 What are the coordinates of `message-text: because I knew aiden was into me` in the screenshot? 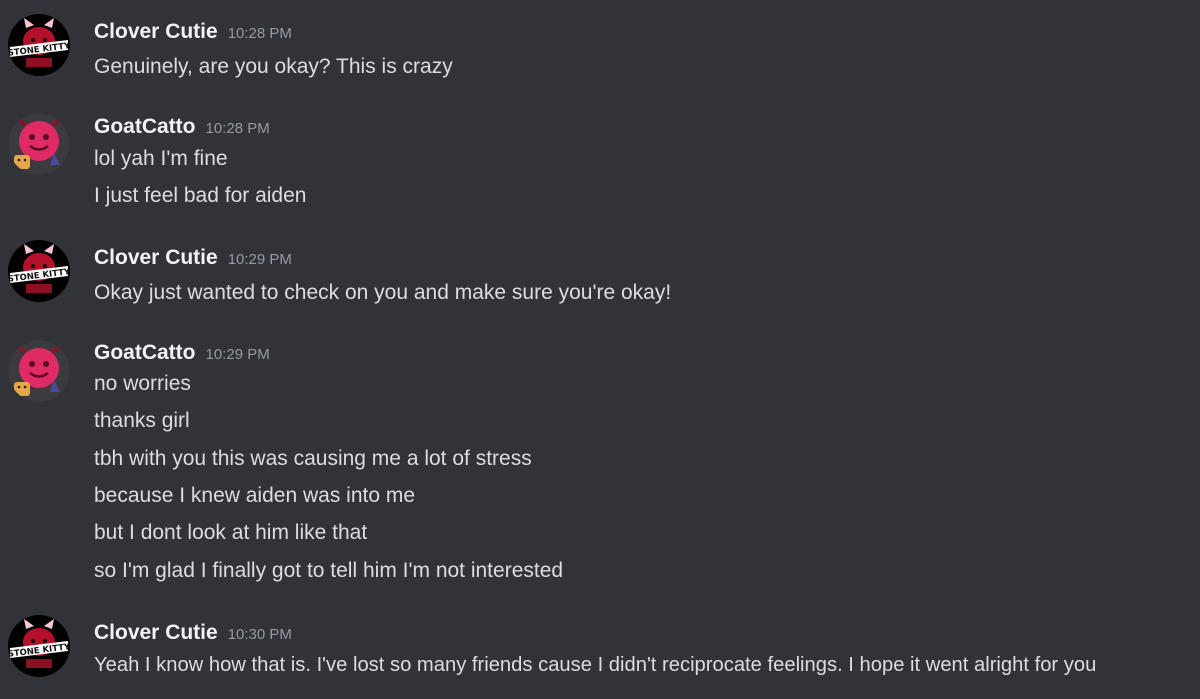 It's located at (255, 495).